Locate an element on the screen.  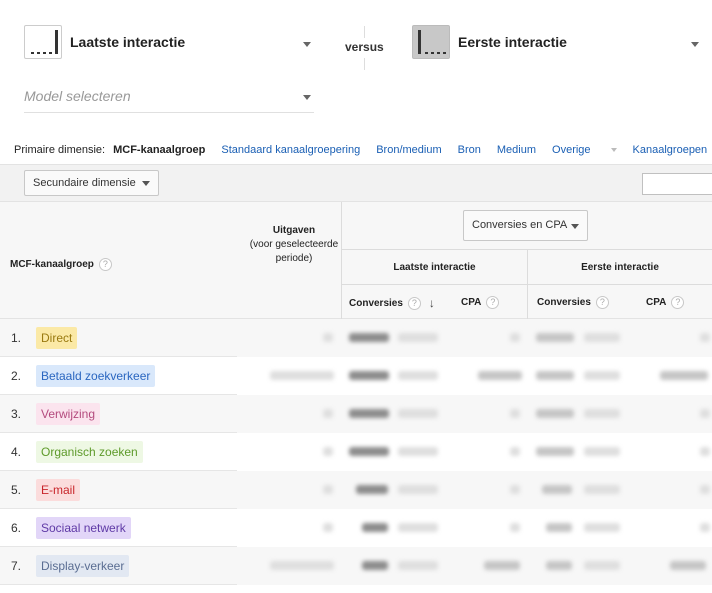
secondary-dimension-button: Secundaire dimensie is located at coordinates (91, 183).